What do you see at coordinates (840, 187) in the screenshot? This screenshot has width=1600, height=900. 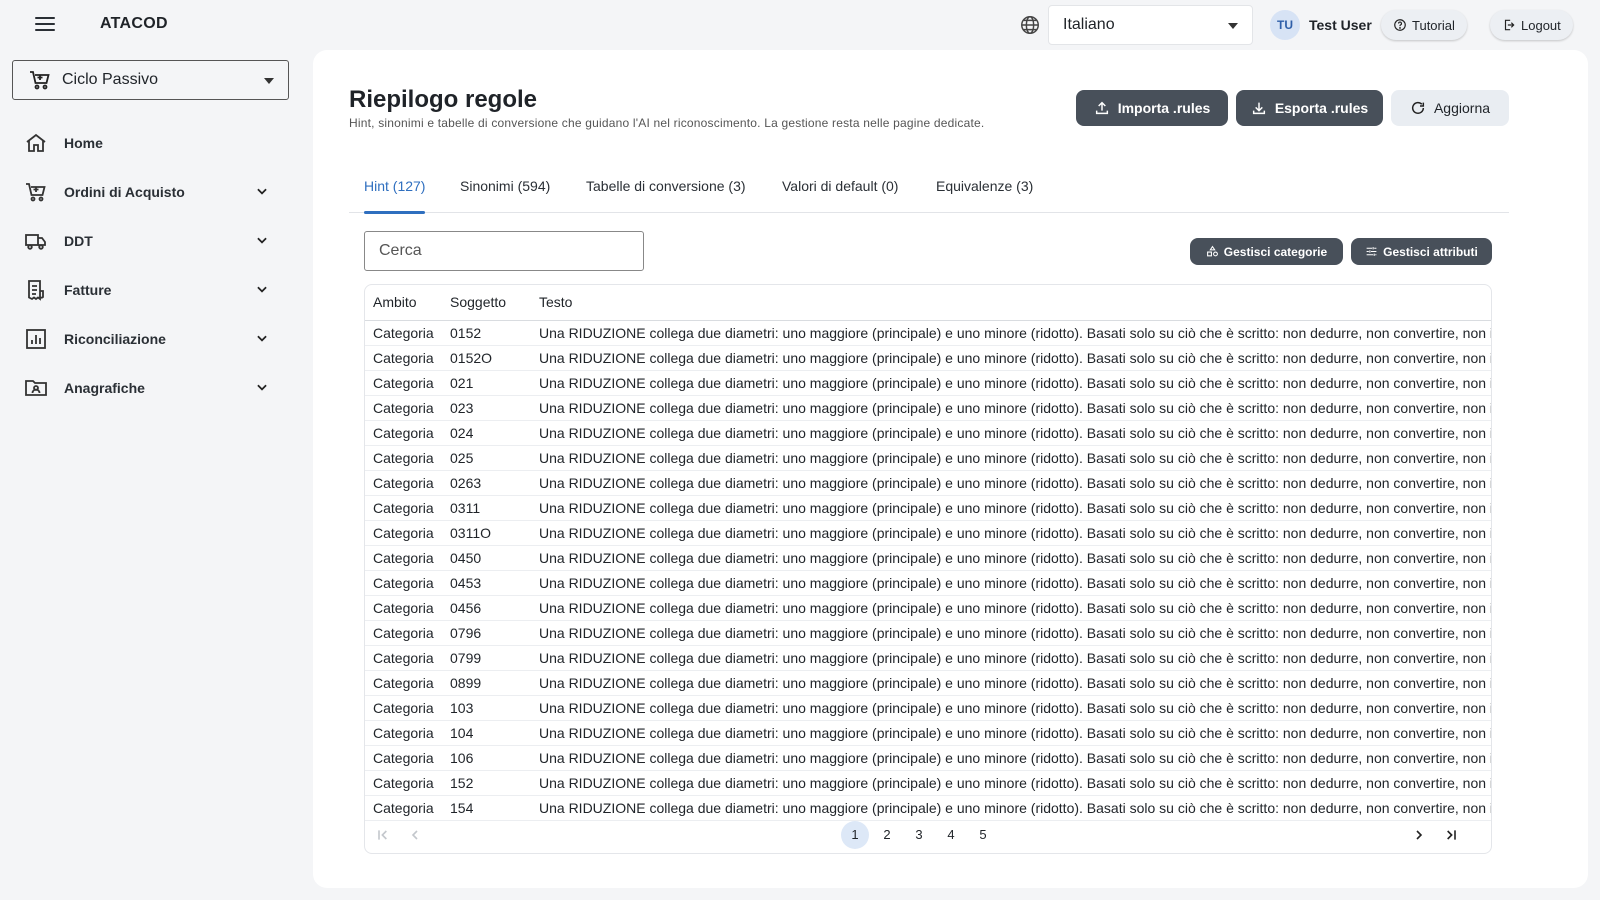 I see `tab-valori-di-default: Valori di default (0)` at bounding box center [840, 187].